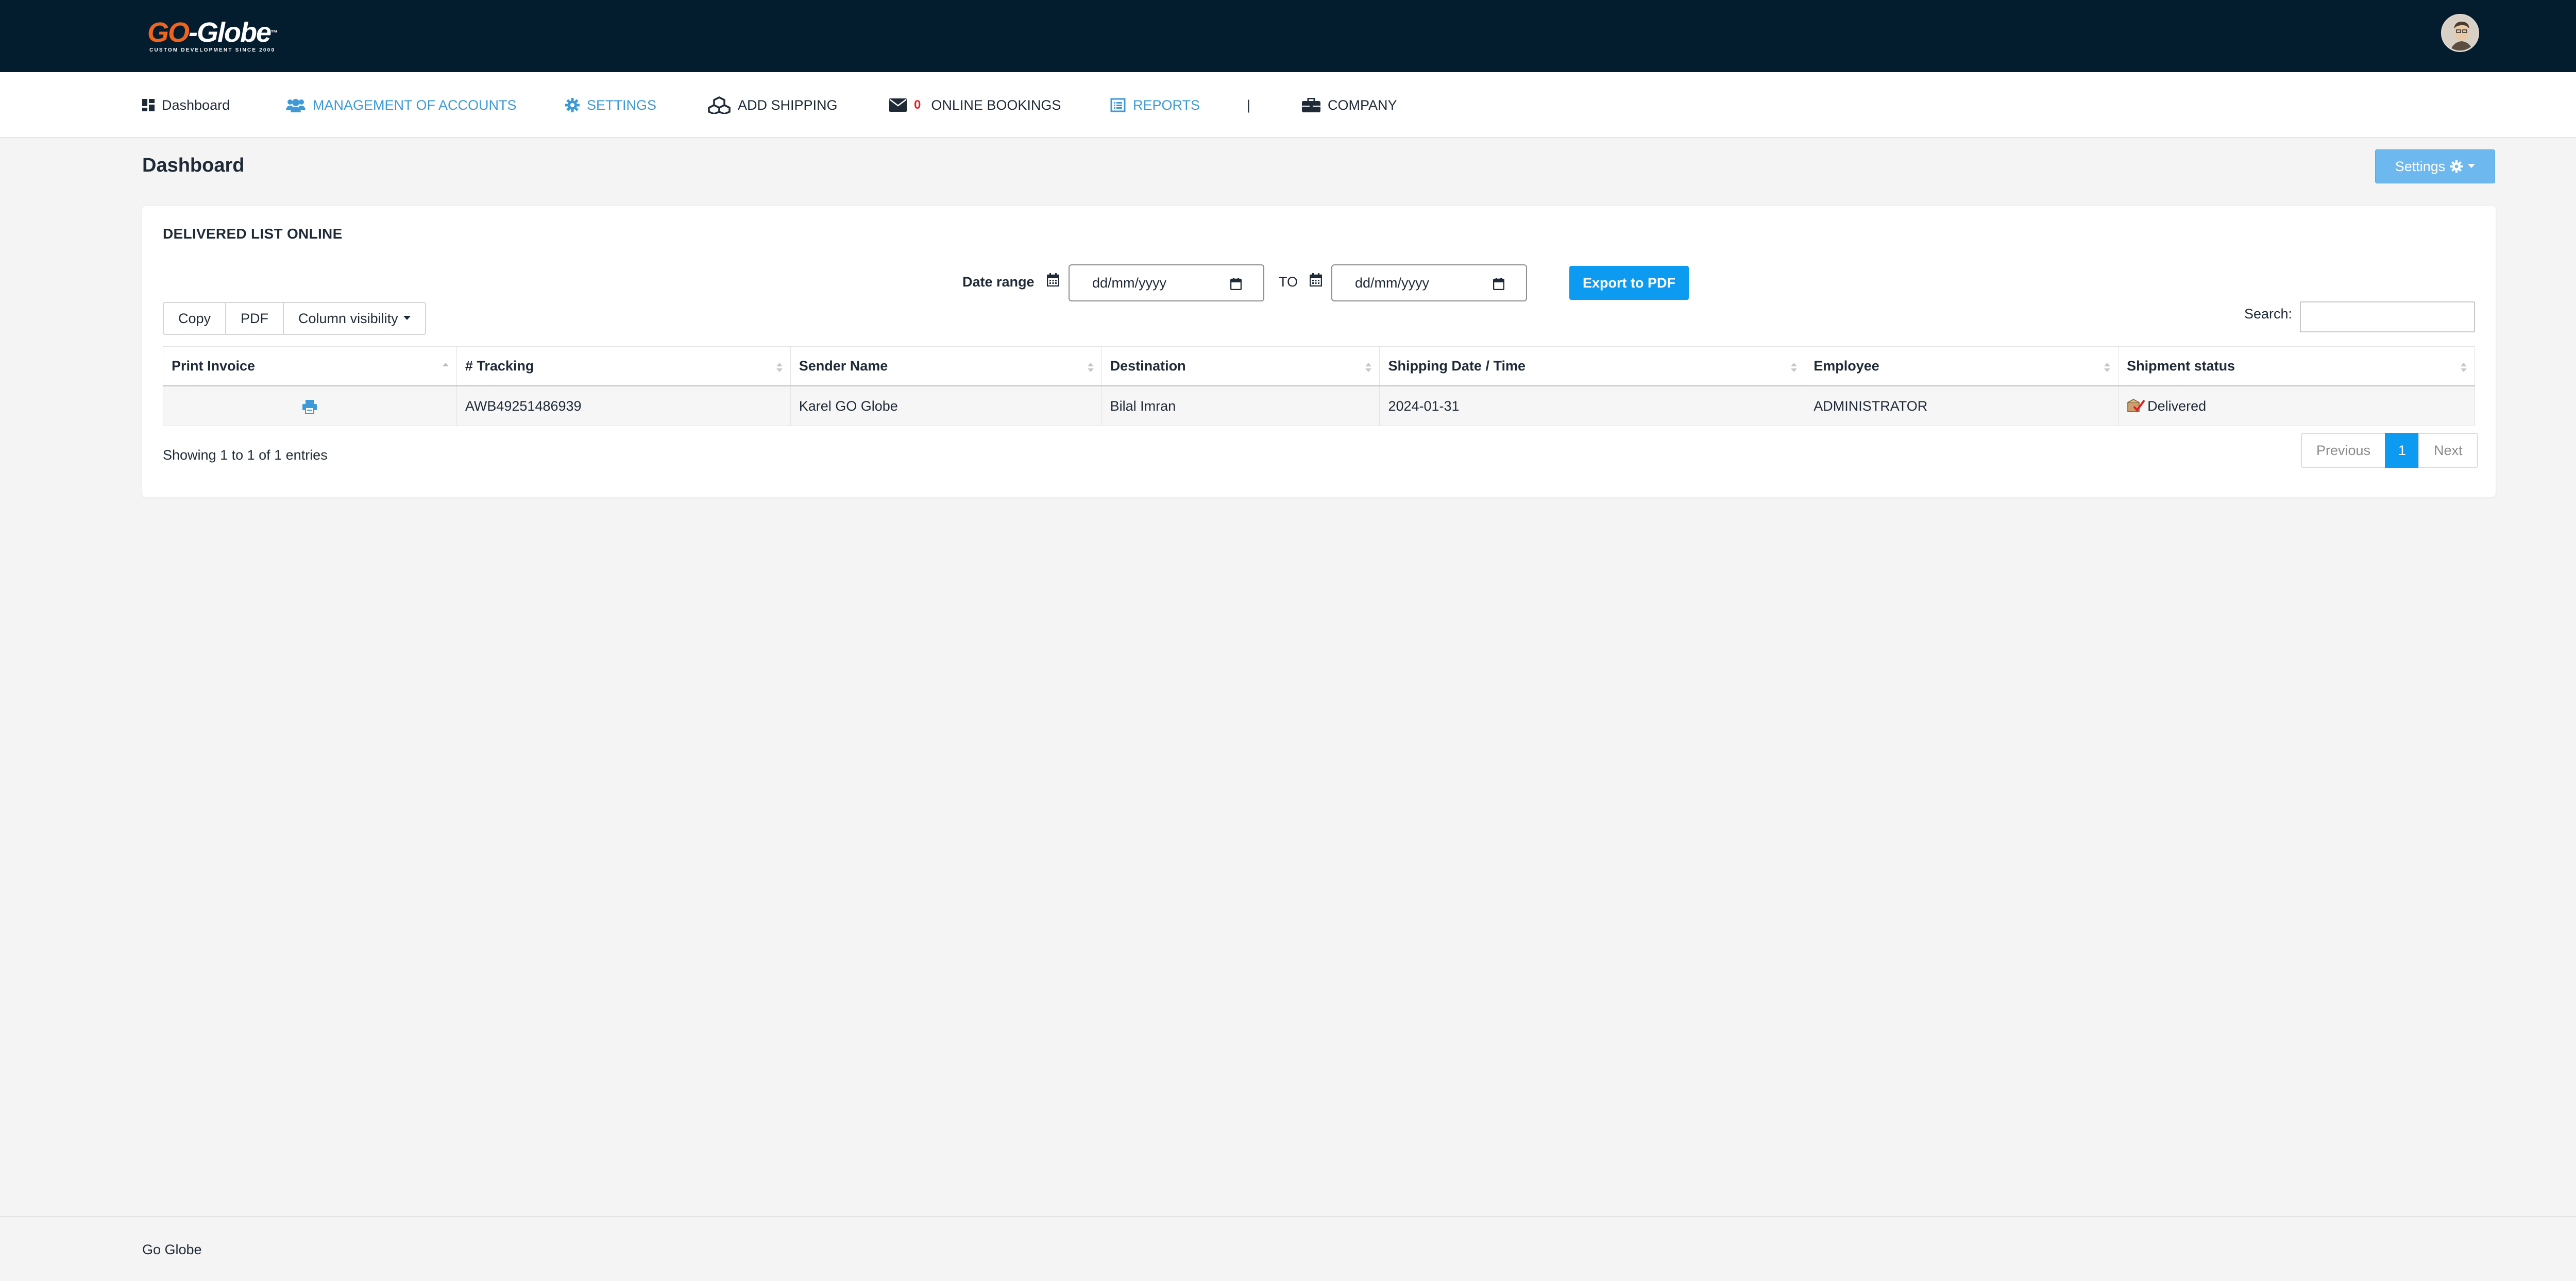 The width and height of the screenshot is (2576, 1281). I want to click on export-to-pdf-button: Export to PDF, so click(1629, 283).